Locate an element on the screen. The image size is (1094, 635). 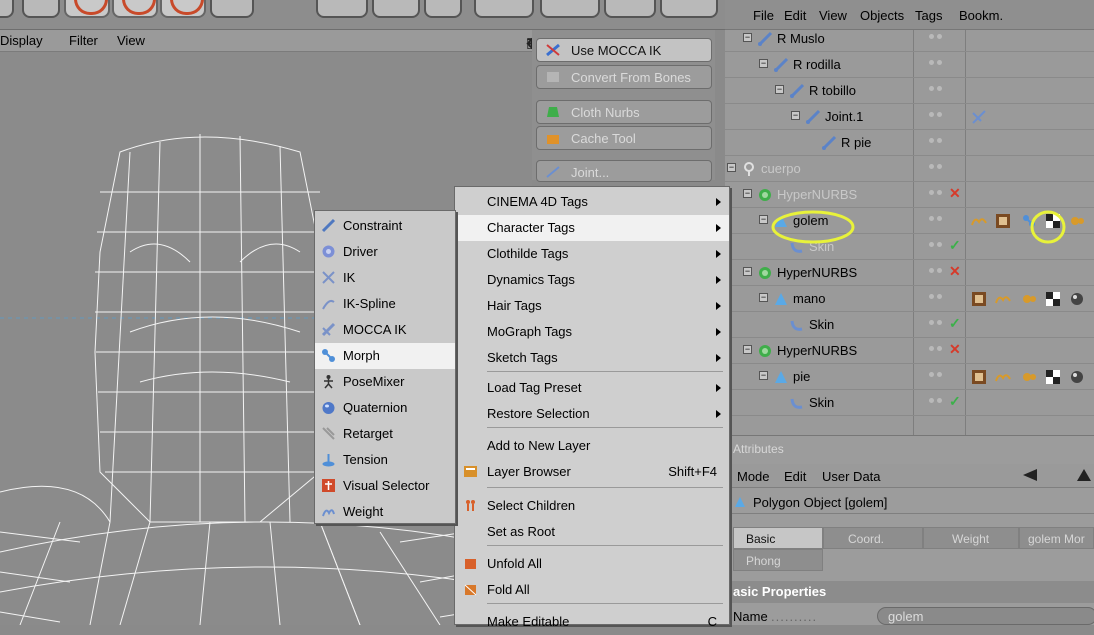
golem-highlight-circle is located at coordinates (813, 227).